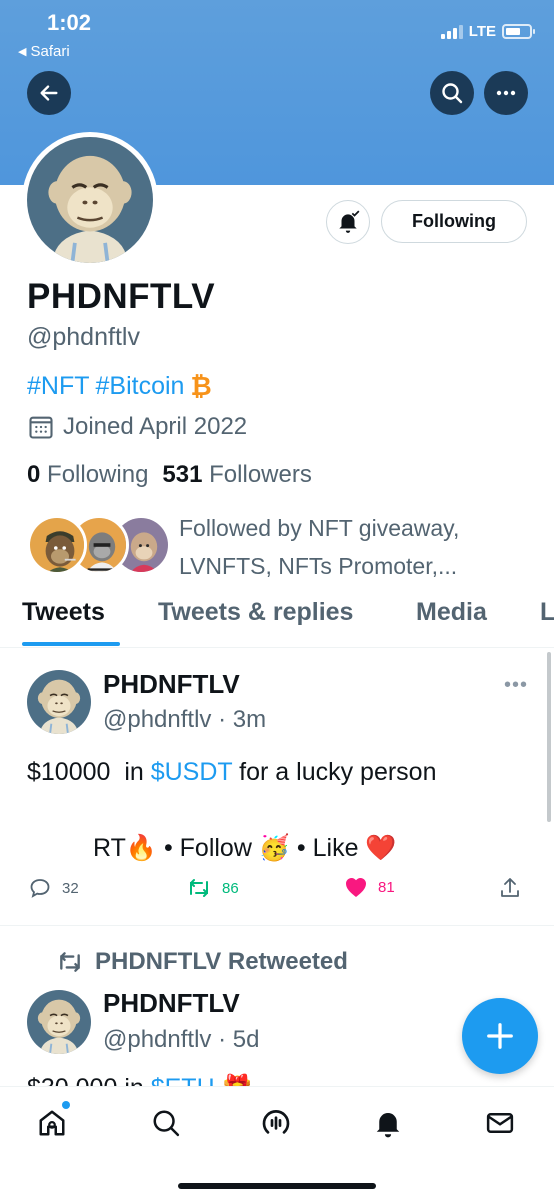  I want to click on like-button: 81, so click(369, 887).